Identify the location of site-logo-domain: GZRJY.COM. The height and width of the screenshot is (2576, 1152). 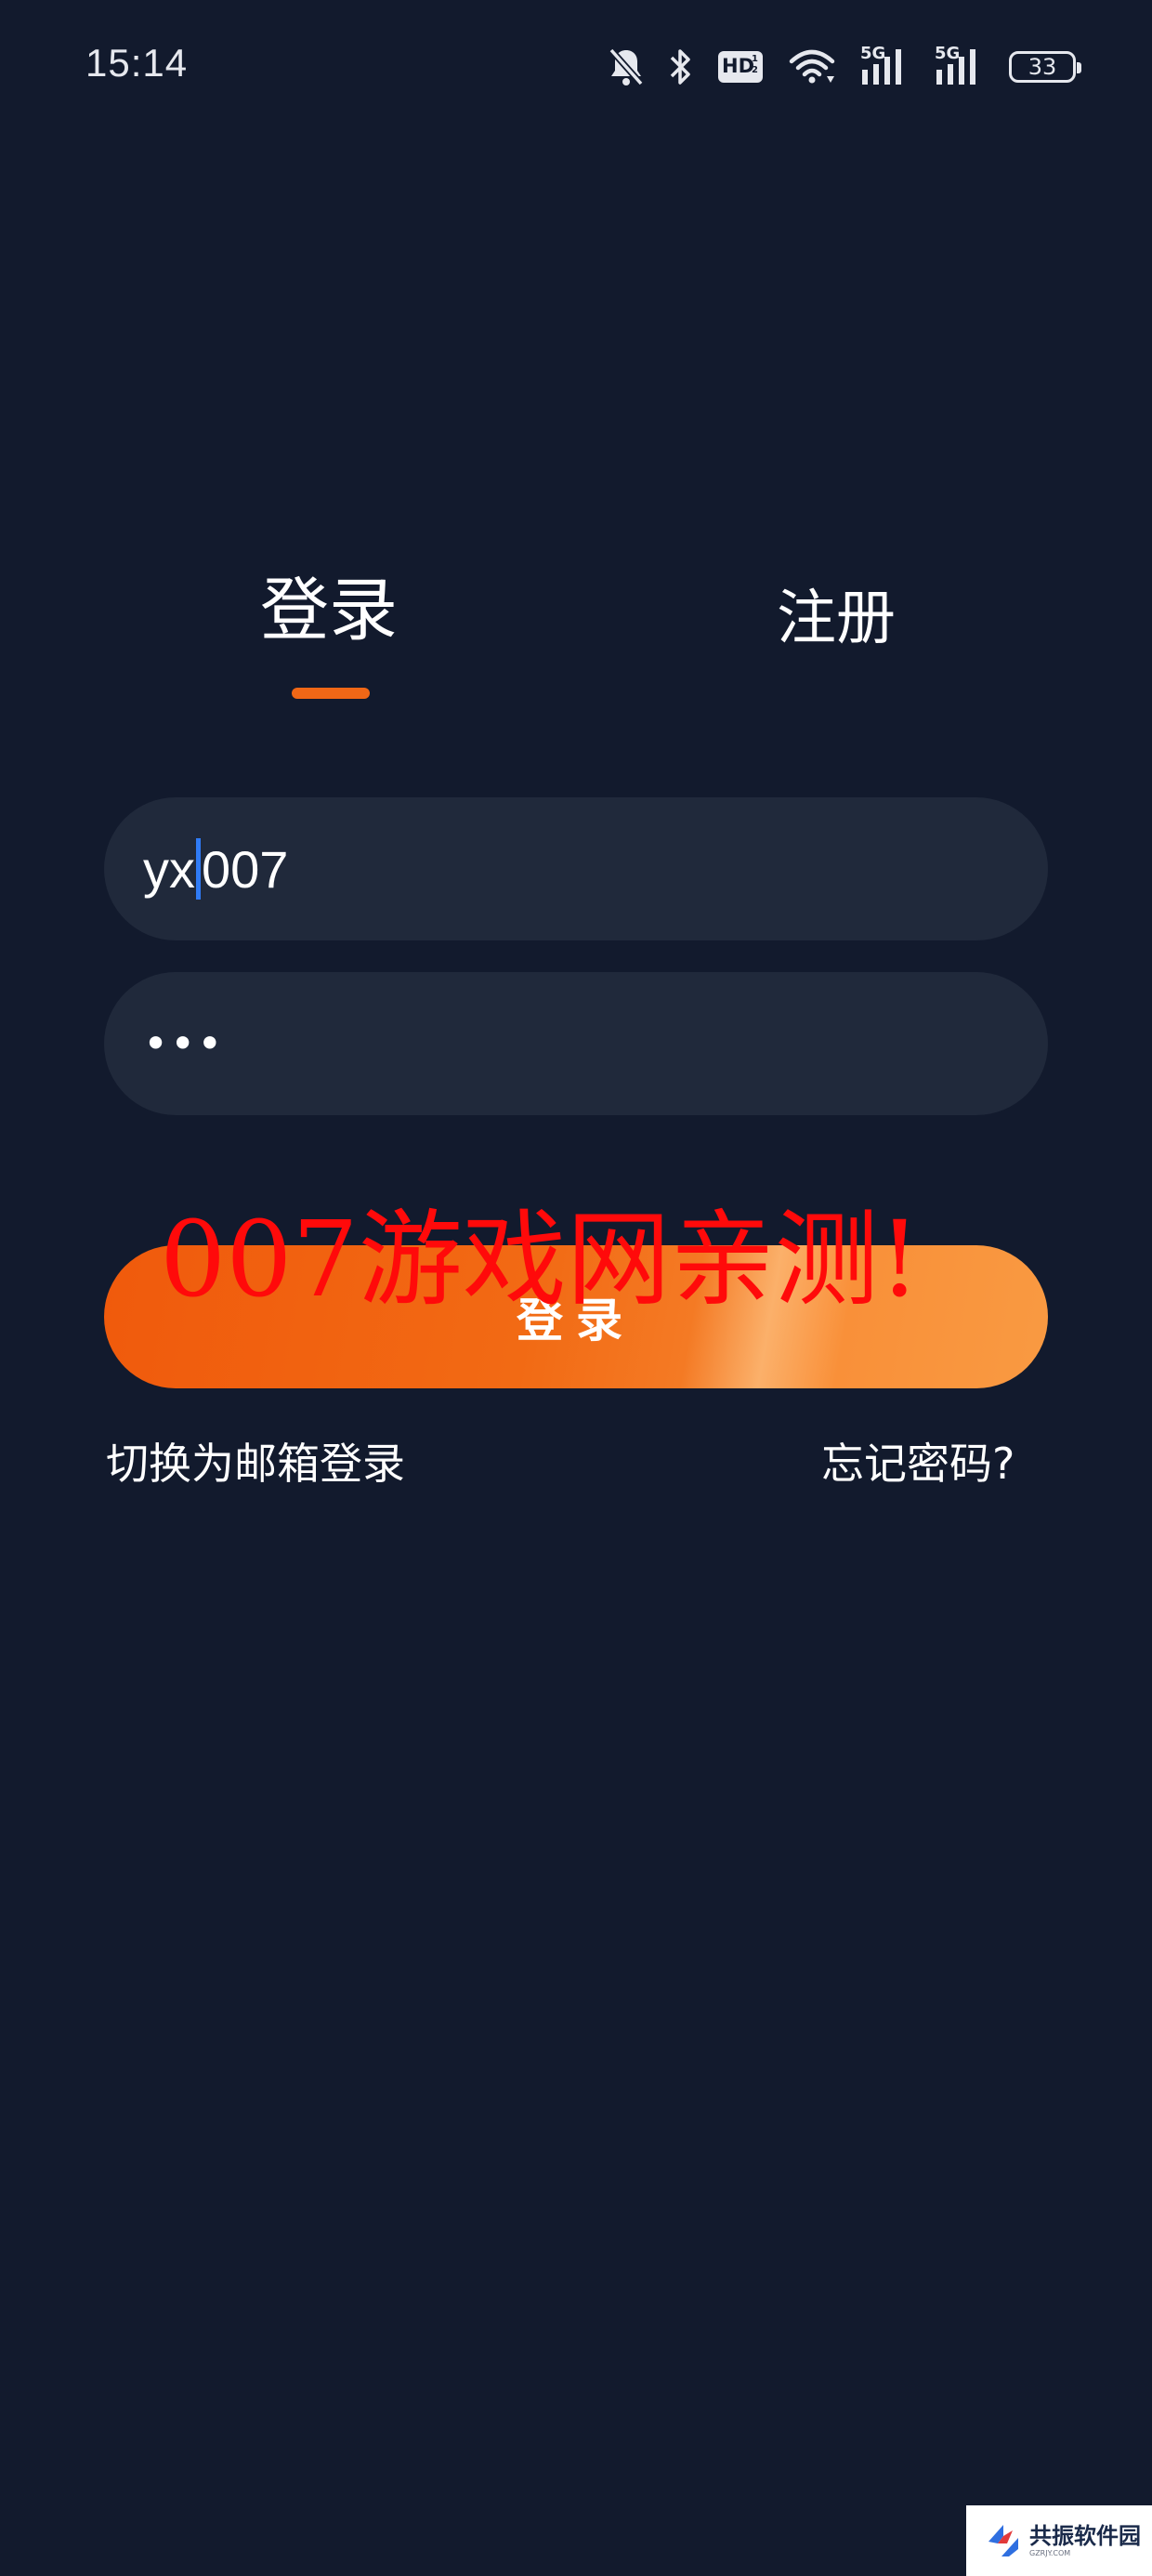
(1050, 2552).